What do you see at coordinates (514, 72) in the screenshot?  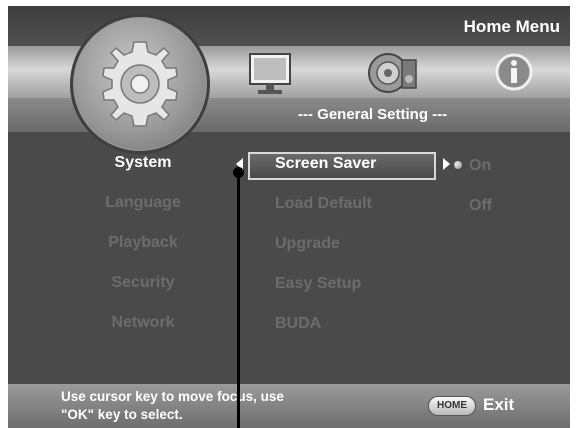 I see `info-icon` at bounding box center [514, 72].